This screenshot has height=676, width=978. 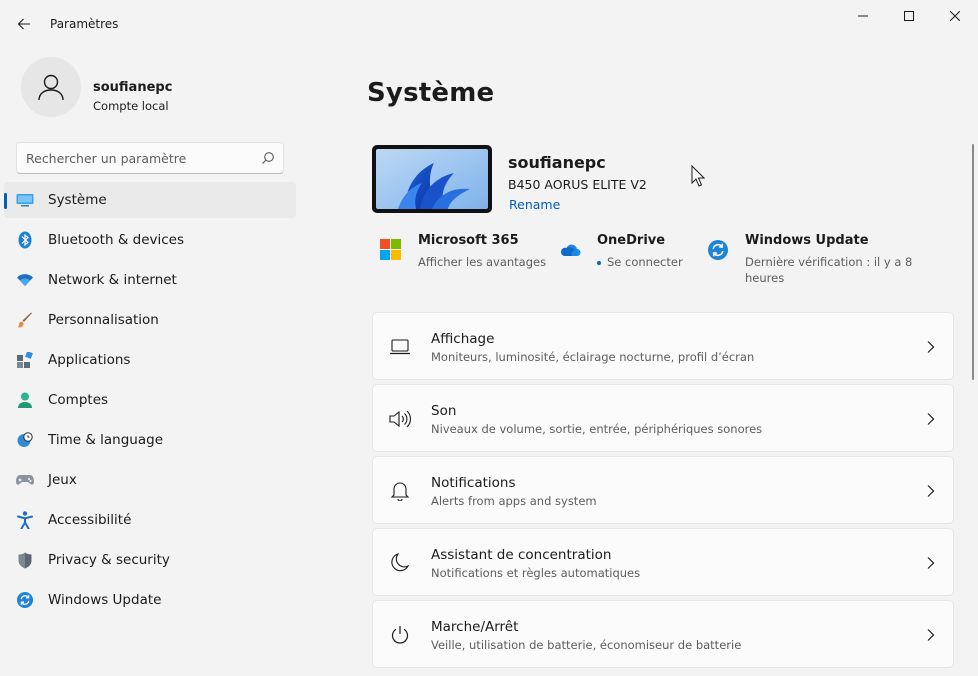 I want to click on back-arrow-icon, so click(x=23, y=24).